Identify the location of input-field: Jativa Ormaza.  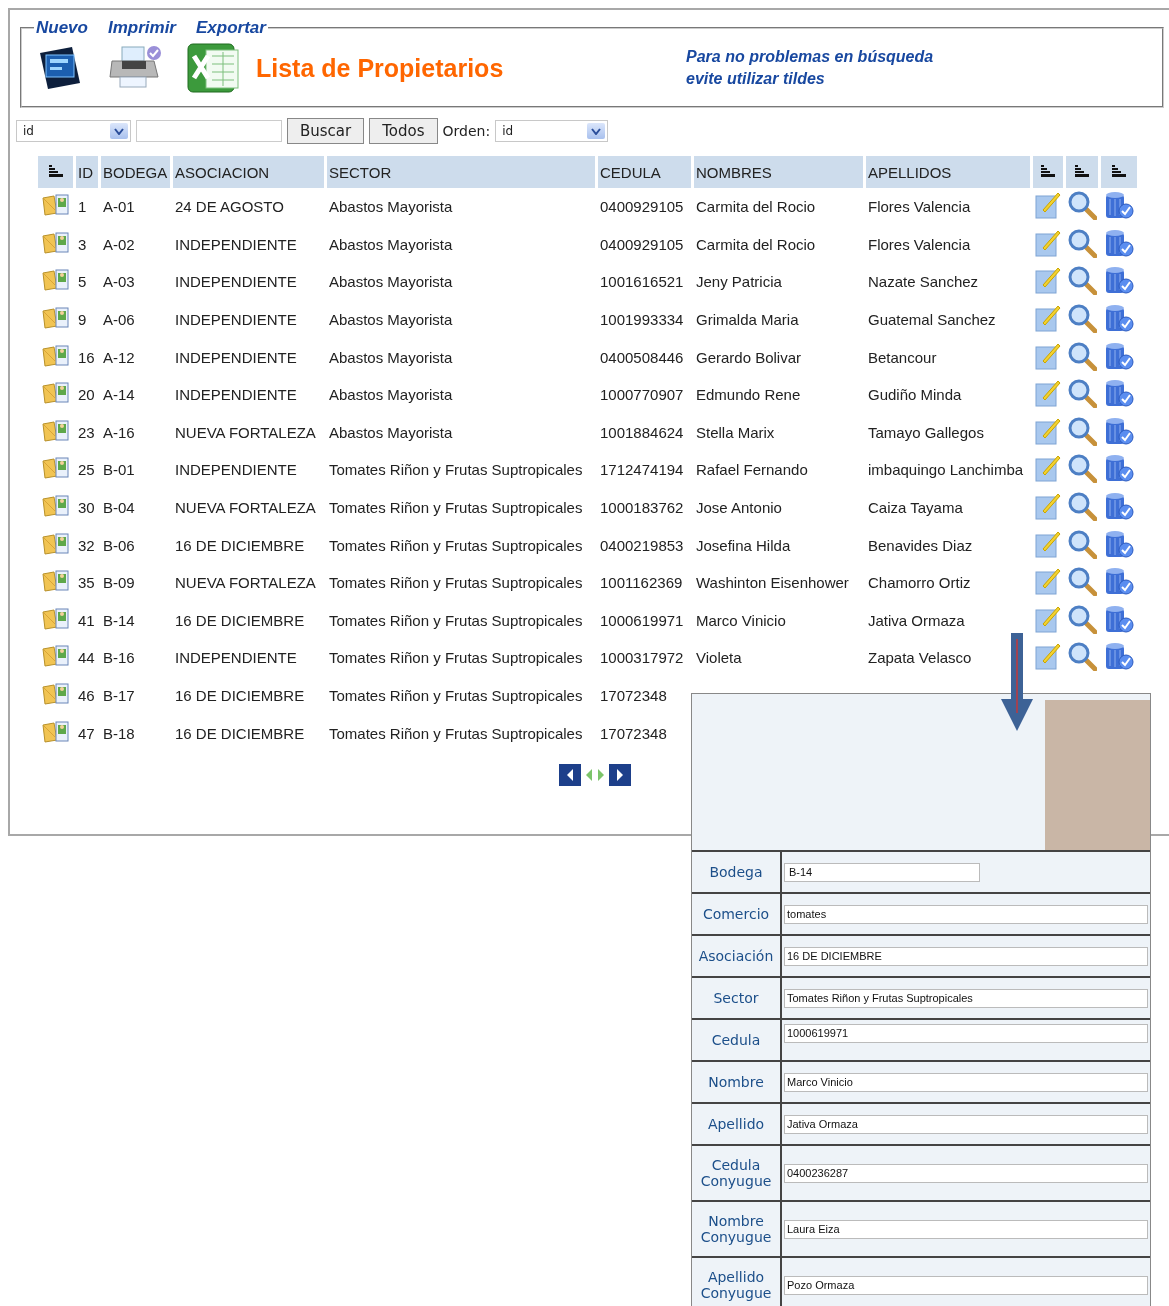
(966, 1124).